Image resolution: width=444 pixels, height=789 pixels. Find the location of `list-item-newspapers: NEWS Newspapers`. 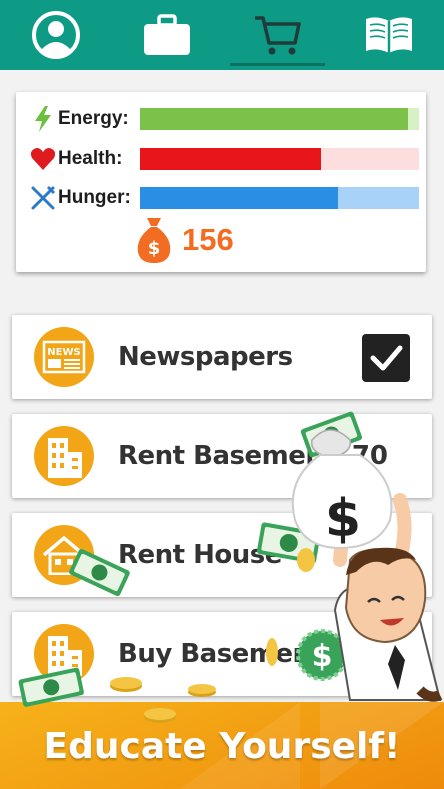

list-item-newspapers: NEWS Newspapers is located at coordinates (222, 357).